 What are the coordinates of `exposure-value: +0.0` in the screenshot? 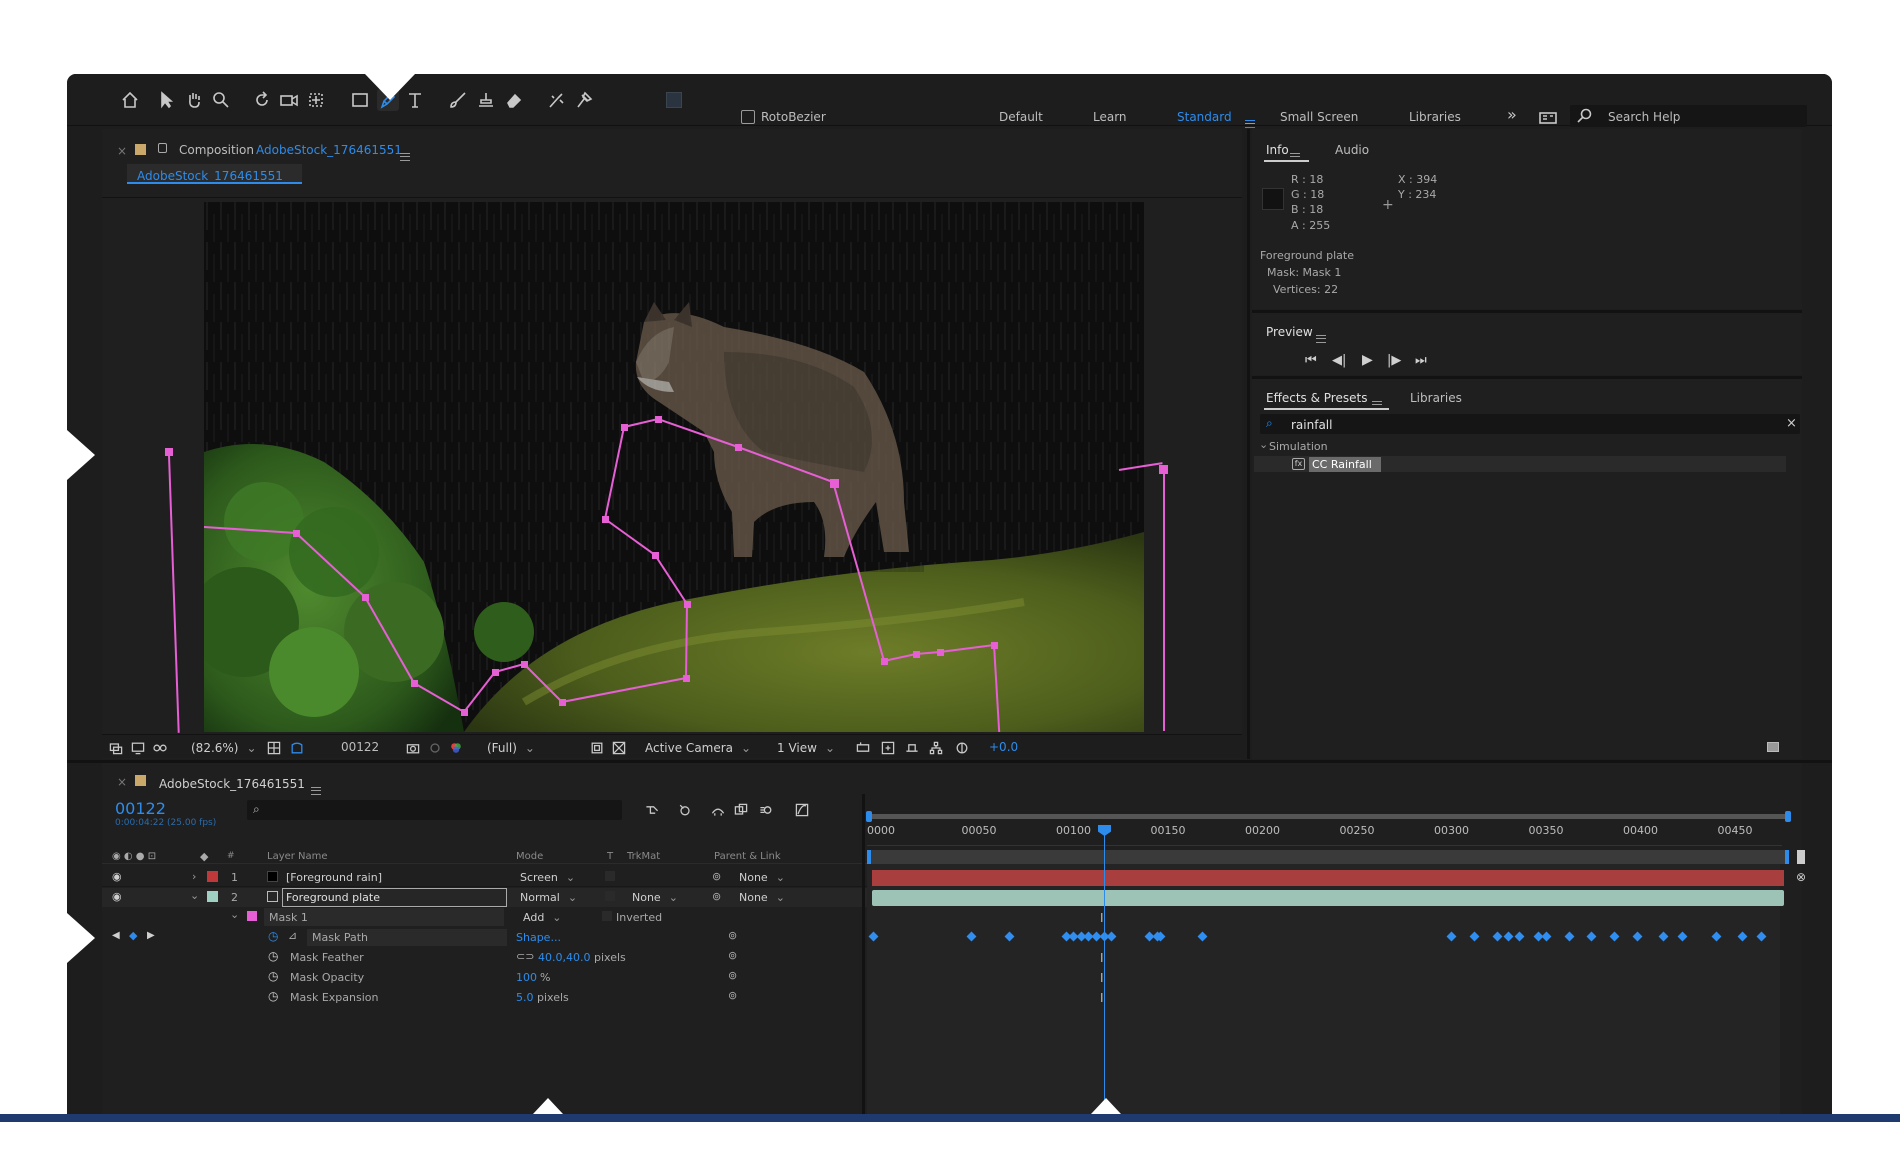 It's located at (1003, 747).